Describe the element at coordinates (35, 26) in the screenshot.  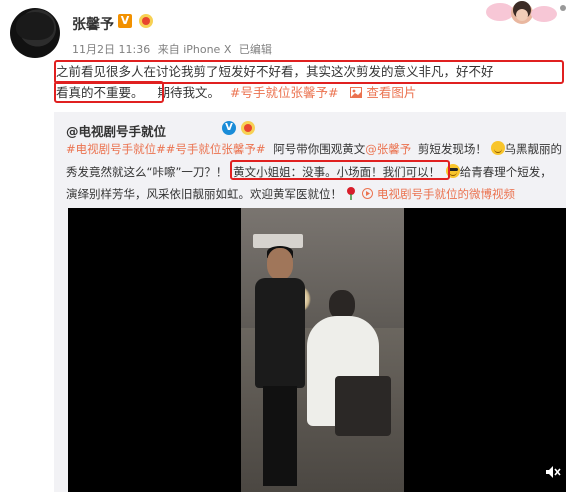
I see `avatar-hair` at that location.